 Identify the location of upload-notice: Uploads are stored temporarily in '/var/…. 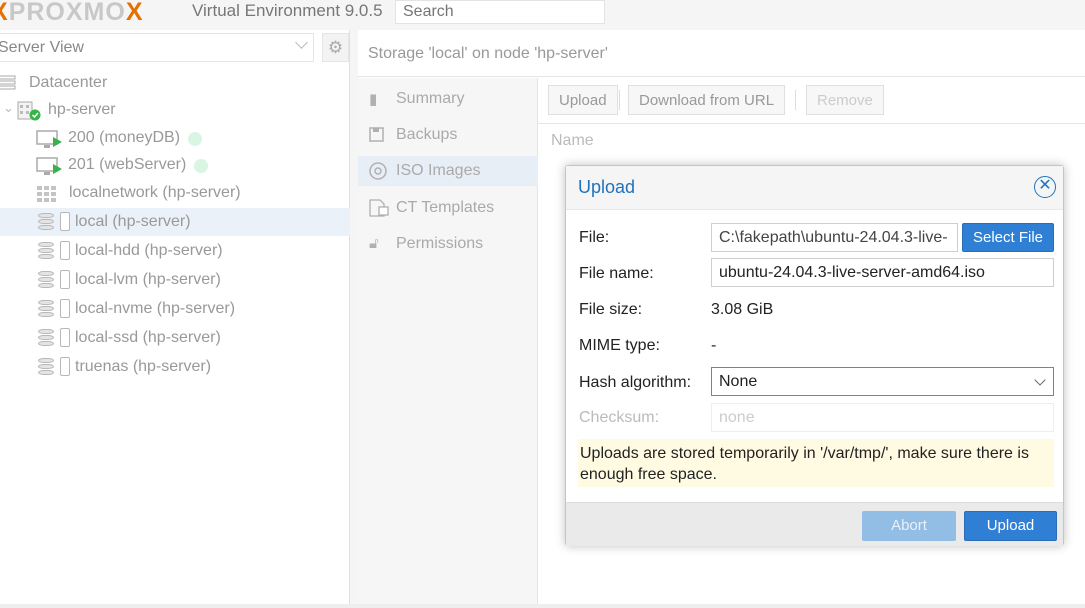
(816, 463).